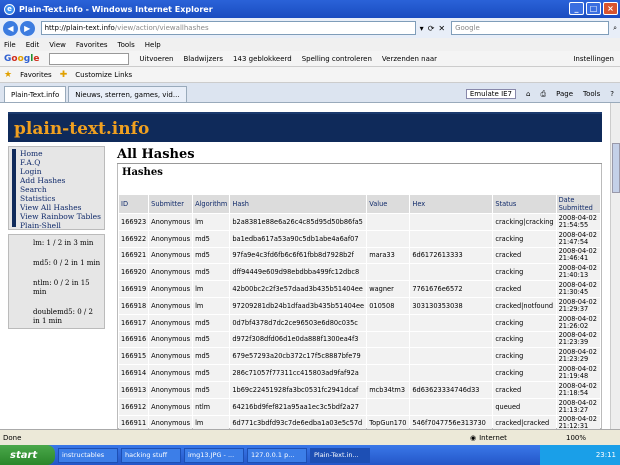  I want to click on table-cell: 166920, so click(134, 272).